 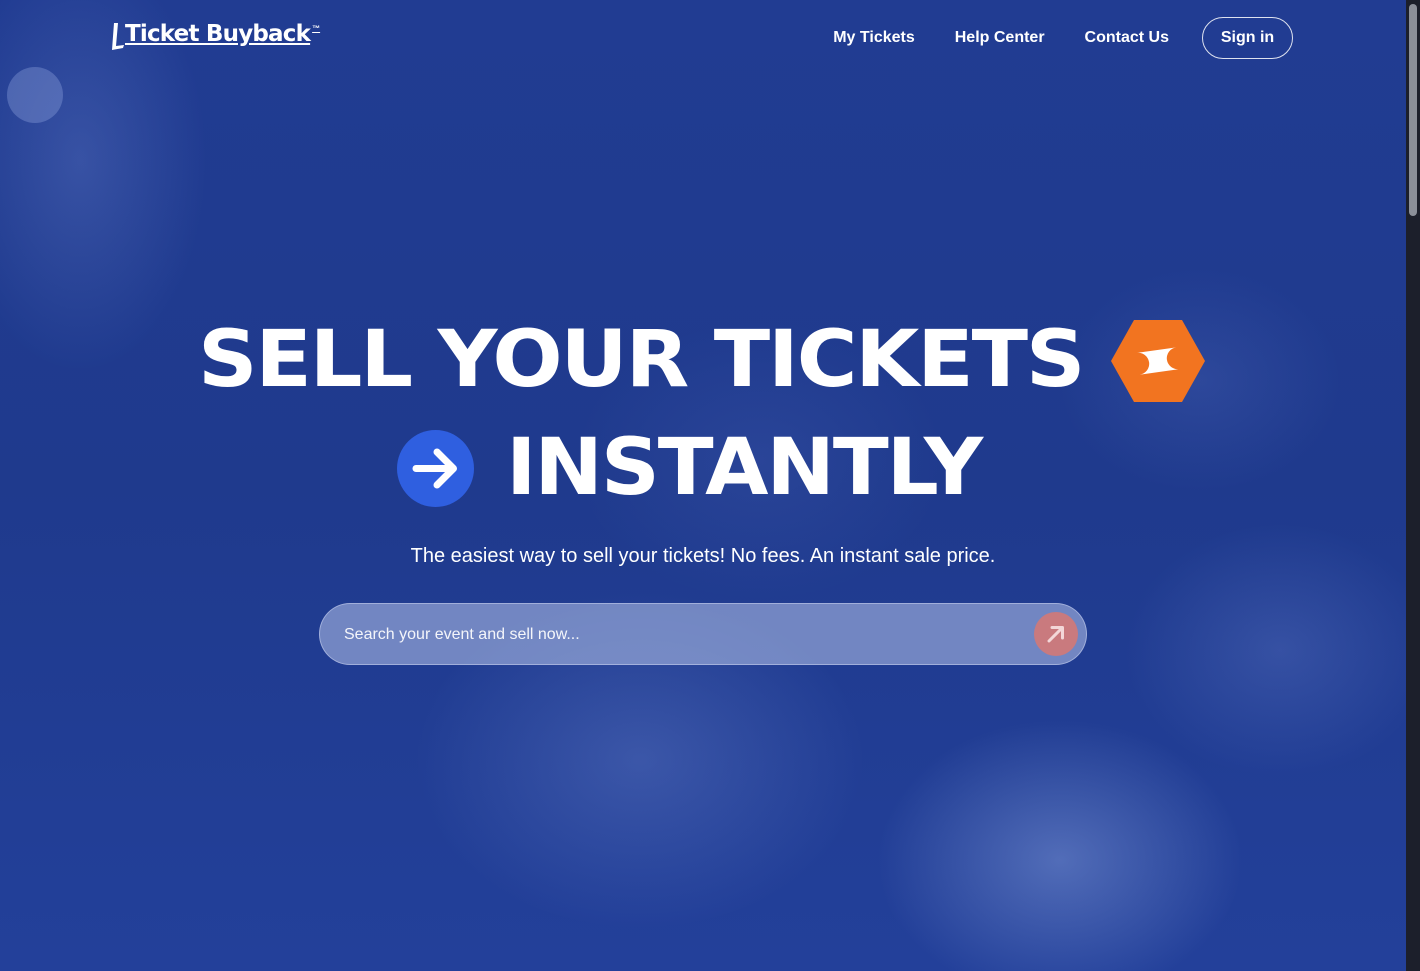 I want to click on hero-headline-line2: INSTANTLY, so click(x=744, y=468).